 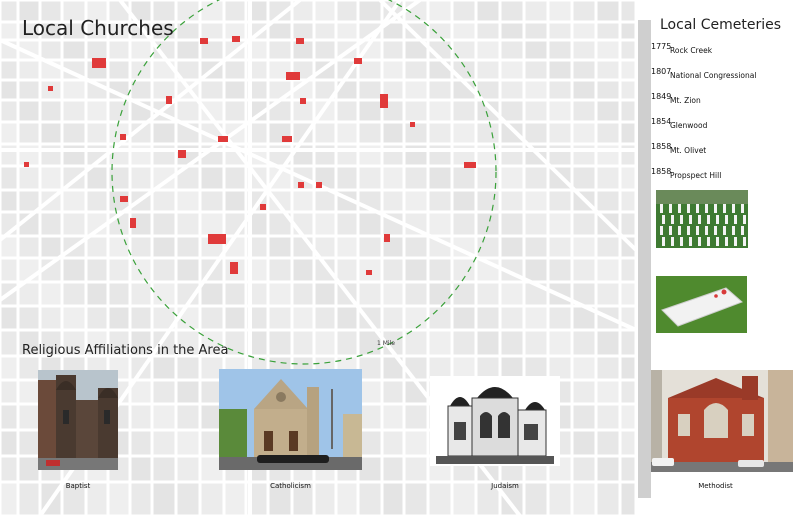 I want to click on catholicism-caption: Catholicism, so click(x=290, y=486).